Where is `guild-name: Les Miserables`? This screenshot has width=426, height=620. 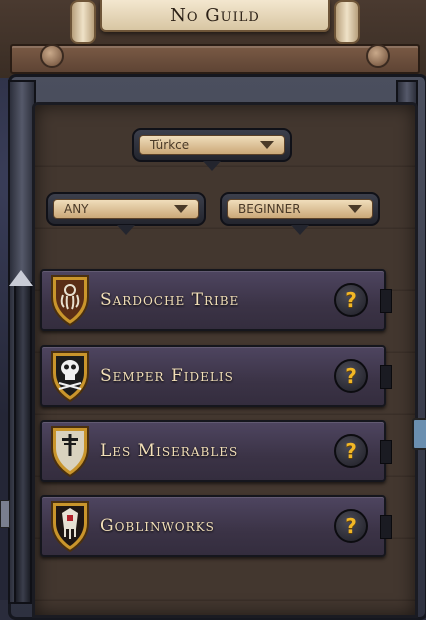
guild-name: Les Miserables is located at coordinates (169, 451).